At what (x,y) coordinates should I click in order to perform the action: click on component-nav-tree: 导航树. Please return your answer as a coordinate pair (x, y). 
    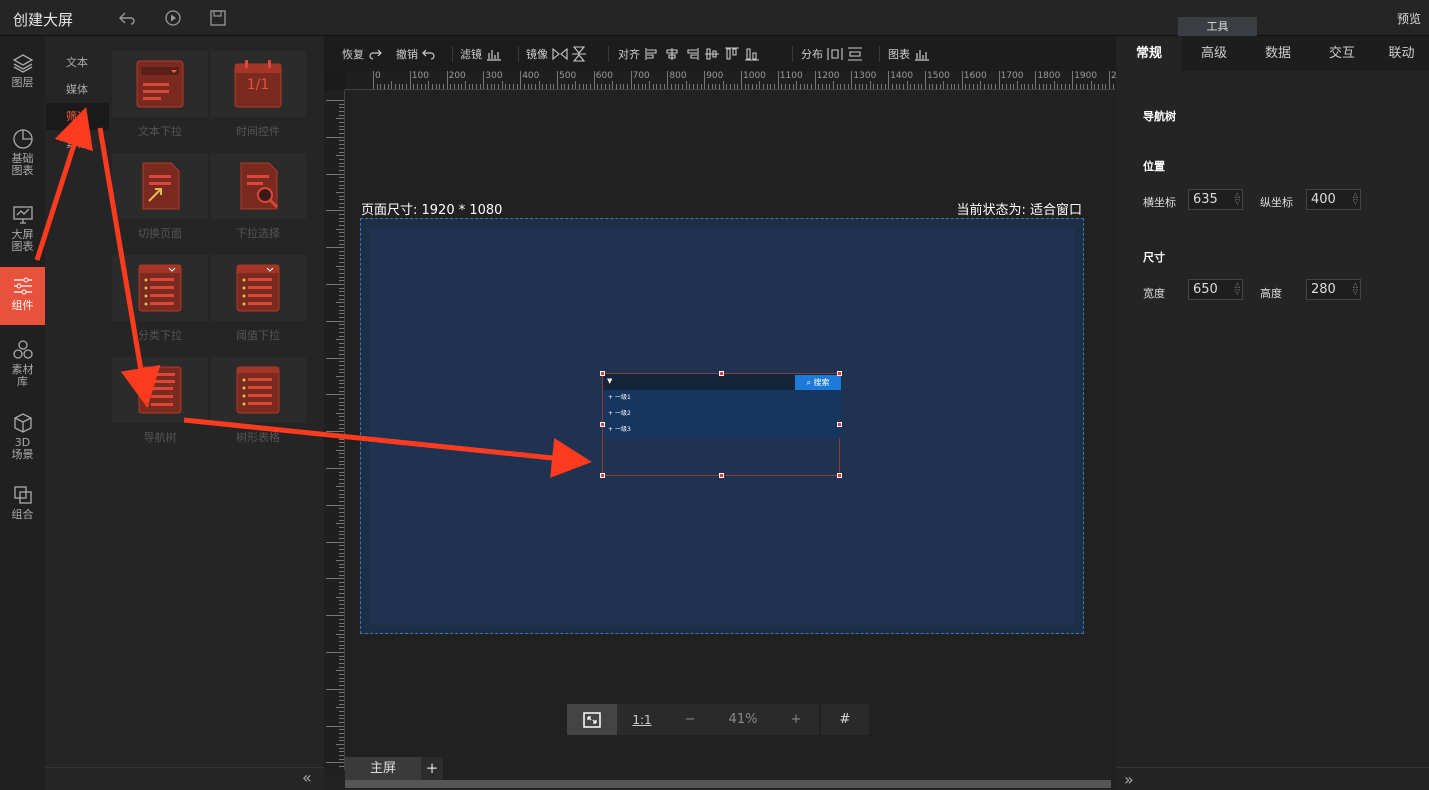
    Looking at the image, I should click on (160, 401).